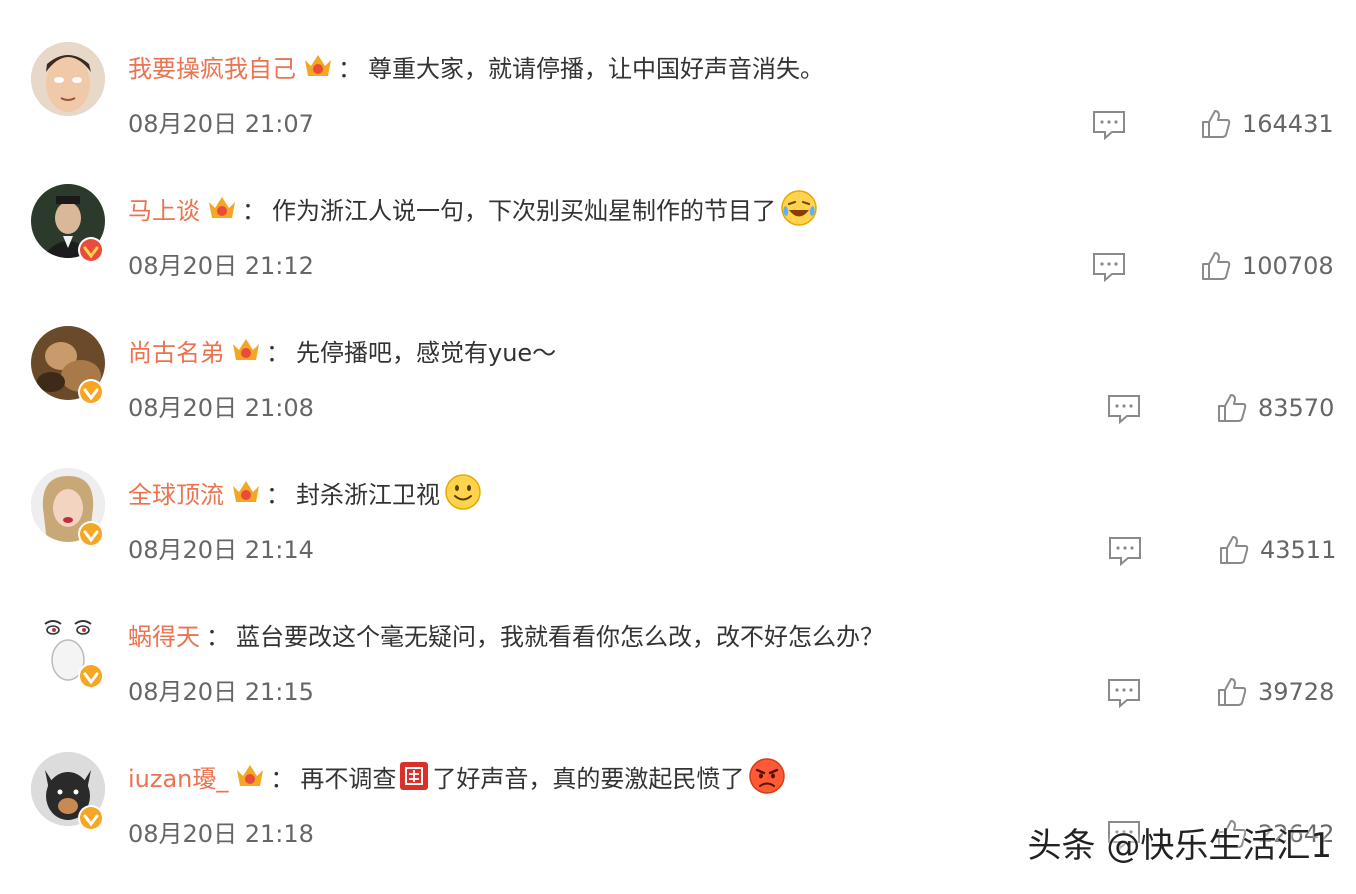  I want to click on watermark: 头条 @快乐生活汇1, so click(1179, 846).